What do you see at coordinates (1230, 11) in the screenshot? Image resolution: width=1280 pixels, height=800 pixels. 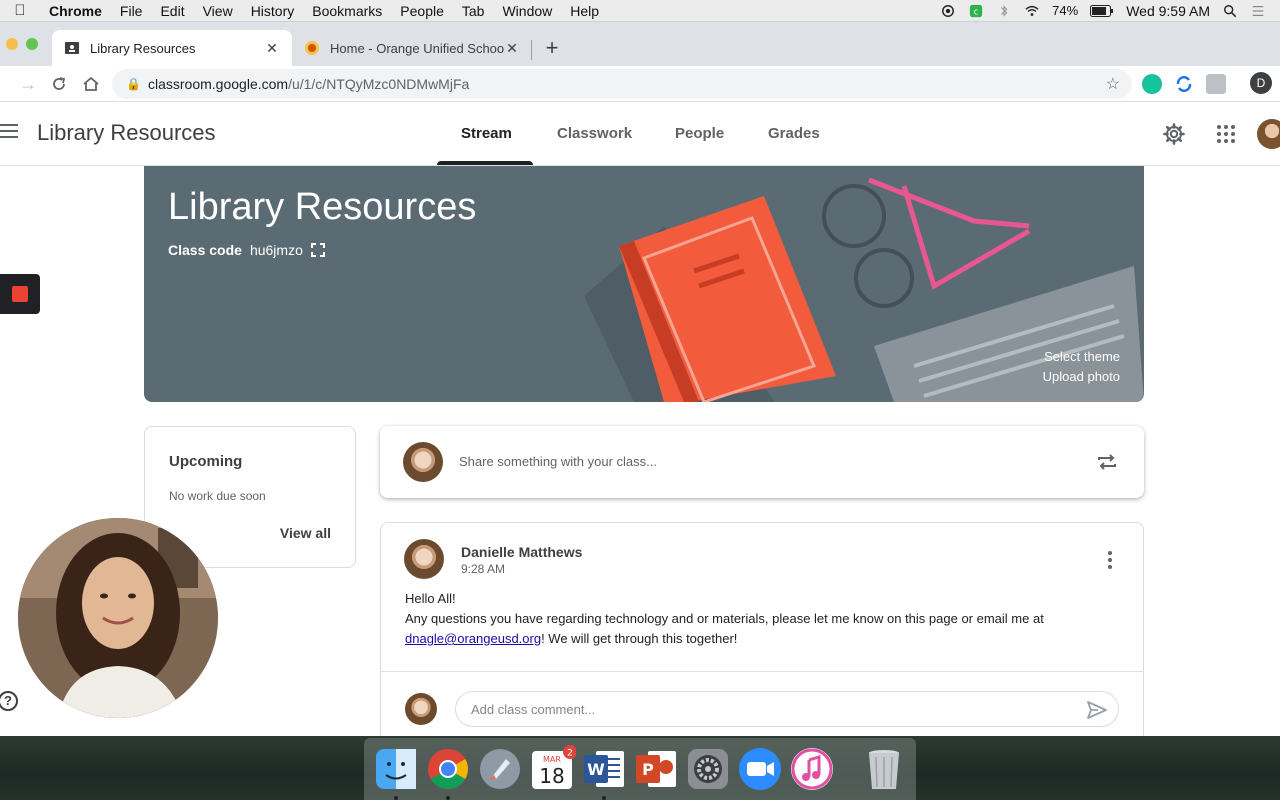 I see `spotlight-search-icon` at bounding box center [1230, 11].